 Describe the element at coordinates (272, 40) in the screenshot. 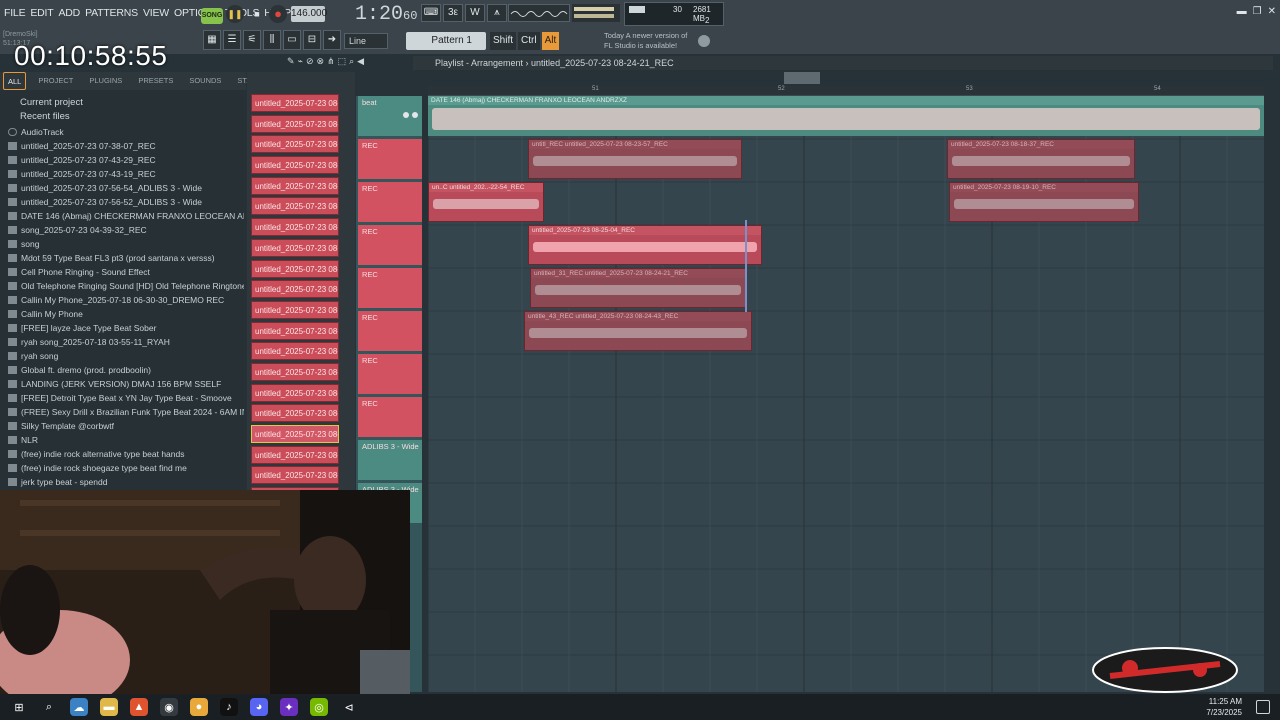

I see `mixer-icon: ⫼` at that location.